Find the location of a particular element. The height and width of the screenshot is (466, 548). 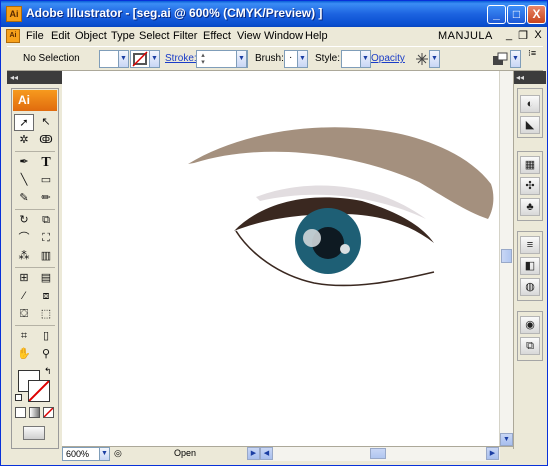

menu-file: File is located at coordinates (35, 36).